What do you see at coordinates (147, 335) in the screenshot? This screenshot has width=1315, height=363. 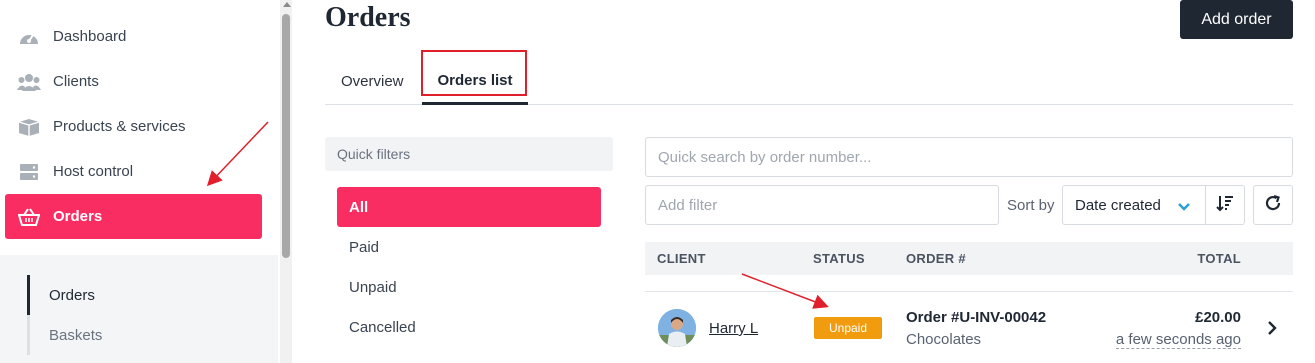 I see `subnav-item-baskets: Baskets` at bounding box center [147, 335].